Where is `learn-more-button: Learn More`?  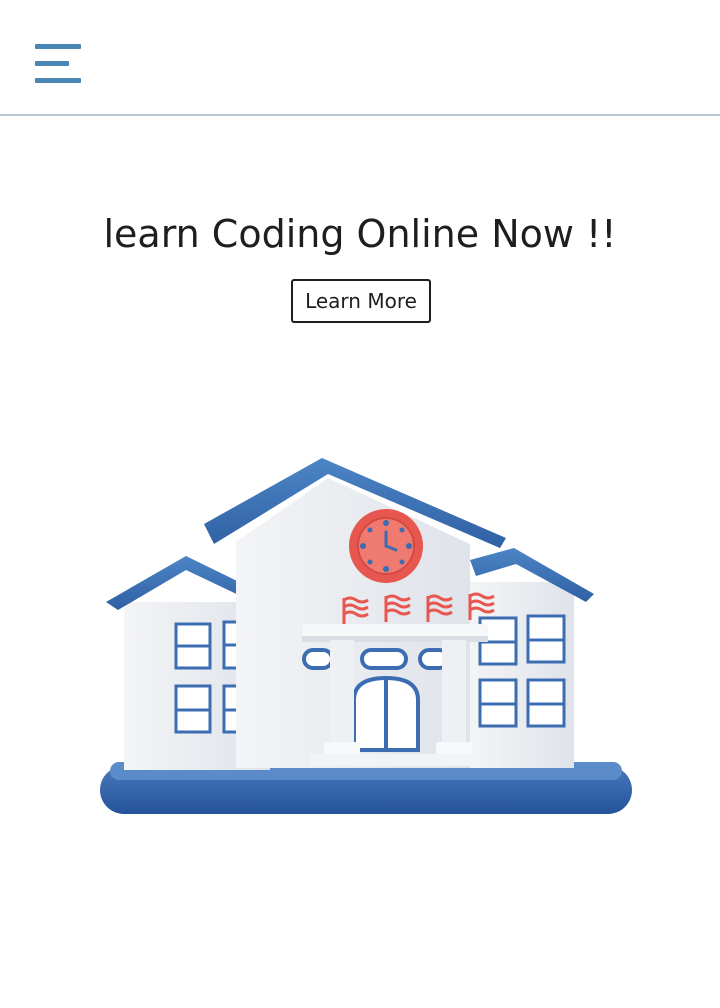
learn-more-button: Learn More is located at coordinates (361, 301).